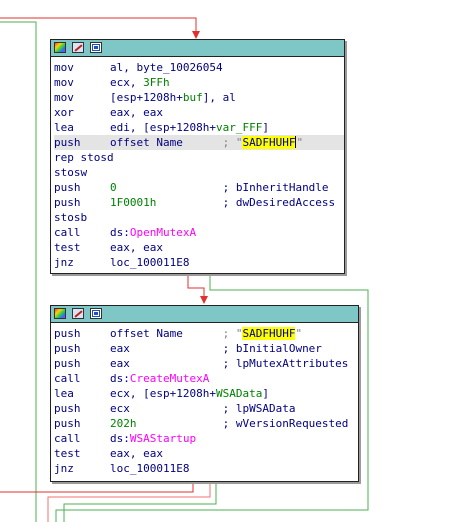 The height and width of the screenshot is (522, 449). I want to click on asm-comment: ; bInheritHandle, so click(275, 187).